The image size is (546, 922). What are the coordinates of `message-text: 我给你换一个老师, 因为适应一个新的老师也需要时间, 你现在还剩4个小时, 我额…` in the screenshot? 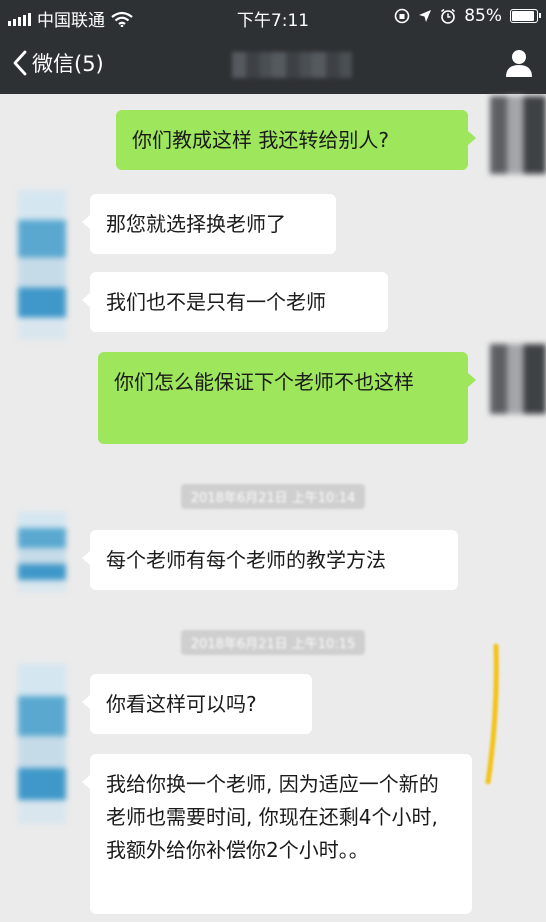 It's located at (272, 817).